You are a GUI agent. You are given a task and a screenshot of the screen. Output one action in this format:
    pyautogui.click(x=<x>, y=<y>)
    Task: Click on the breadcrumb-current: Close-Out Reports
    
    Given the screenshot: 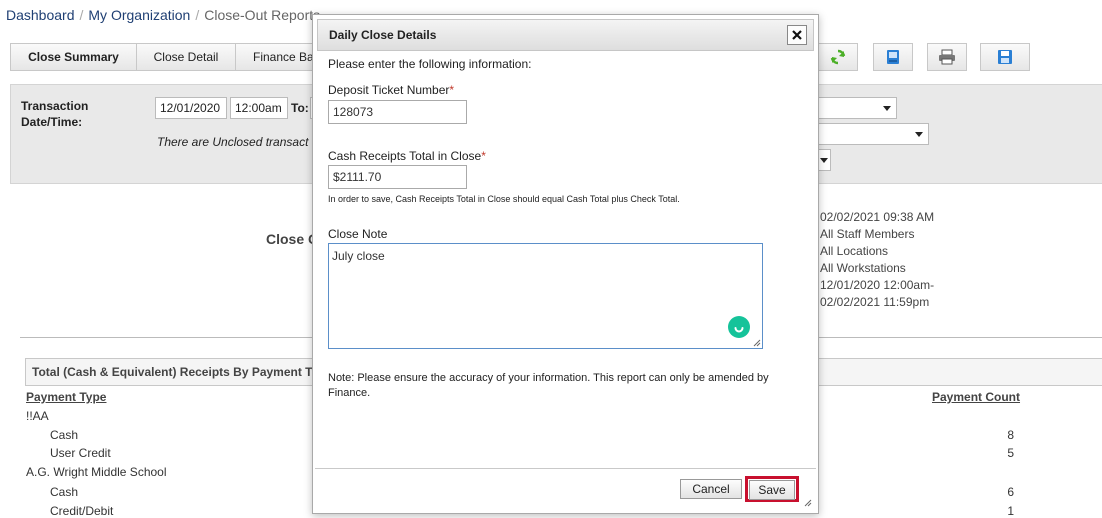 What is the action you would take?
    pyautogui.click(x=262, y=15)
    